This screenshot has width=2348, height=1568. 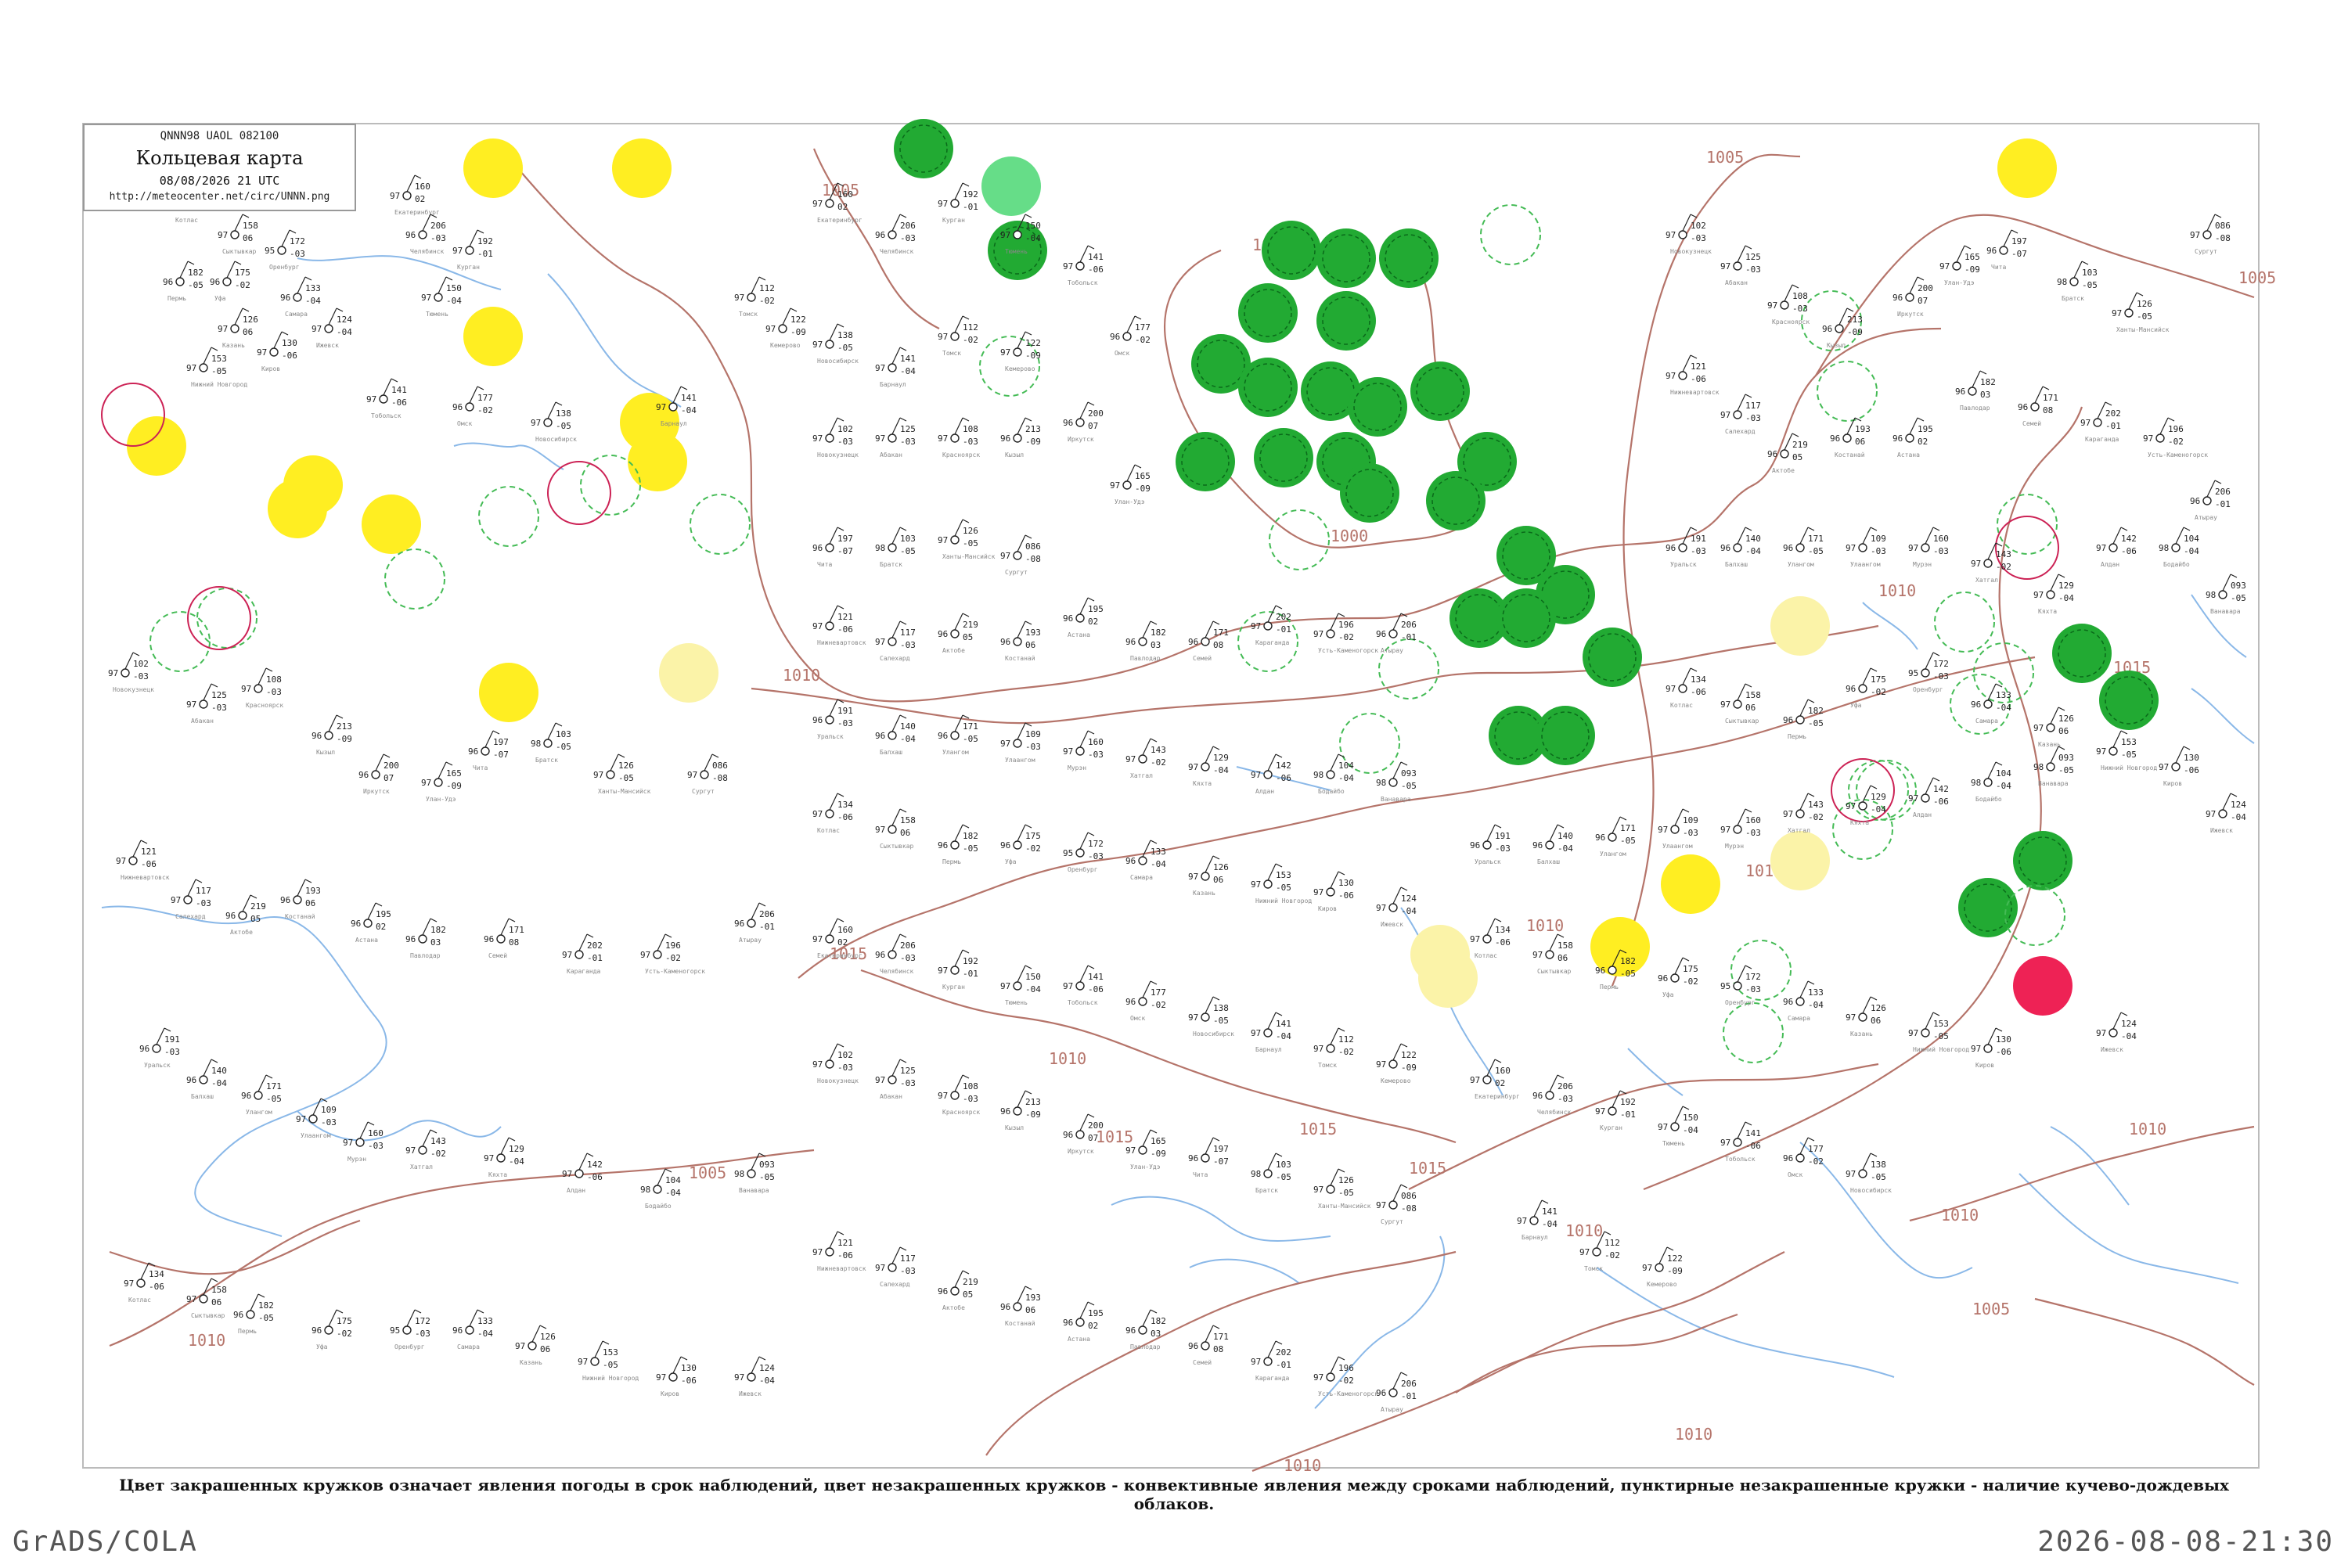 What do you see at coordinates (703, 791) in the screenshot?
I see `station-name: Сургут` at bounding box center [703, 791].